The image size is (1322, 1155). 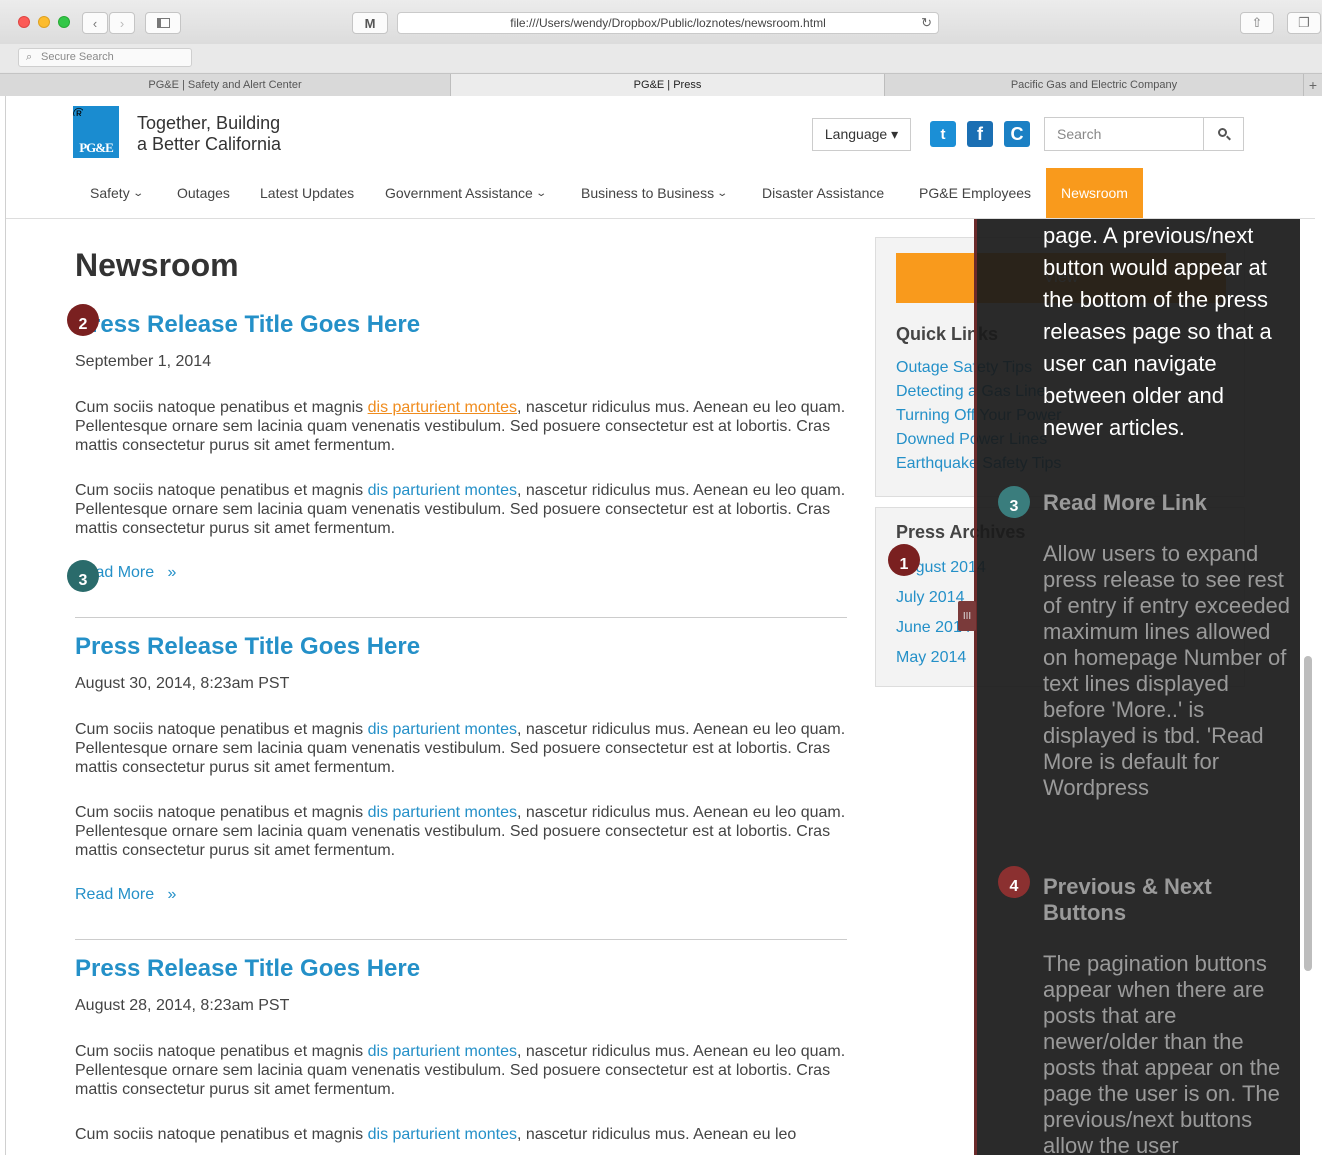 What do you see at coordinates (1127, 899) in the screenshot?
I see `annotation-prev-next-heading: Previous & Next Buttons` at bounding box center [1127, 899].